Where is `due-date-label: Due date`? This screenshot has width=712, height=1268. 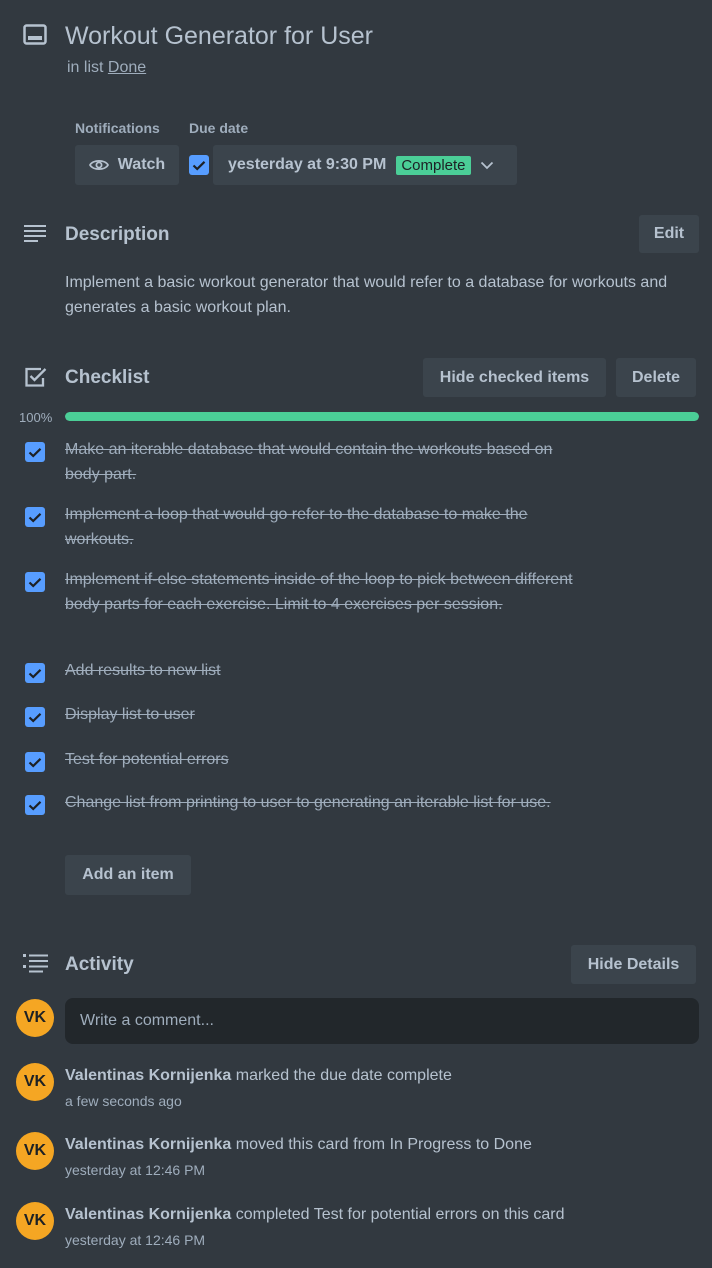
due-date-label: Due date is located at coordinates (219, 128).